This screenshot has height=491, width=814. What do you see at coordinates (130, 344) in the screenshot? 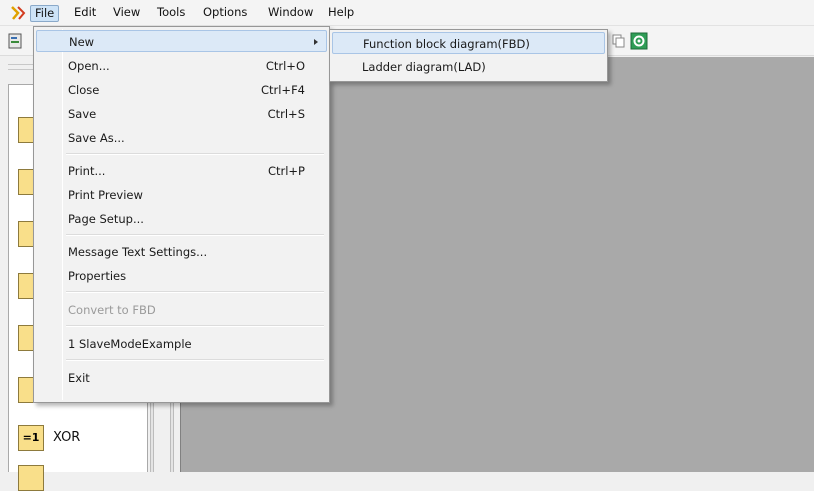
I see `file-menu-recent-1-label: 1 SlaveModeExample` at bounding box center [130, 344].